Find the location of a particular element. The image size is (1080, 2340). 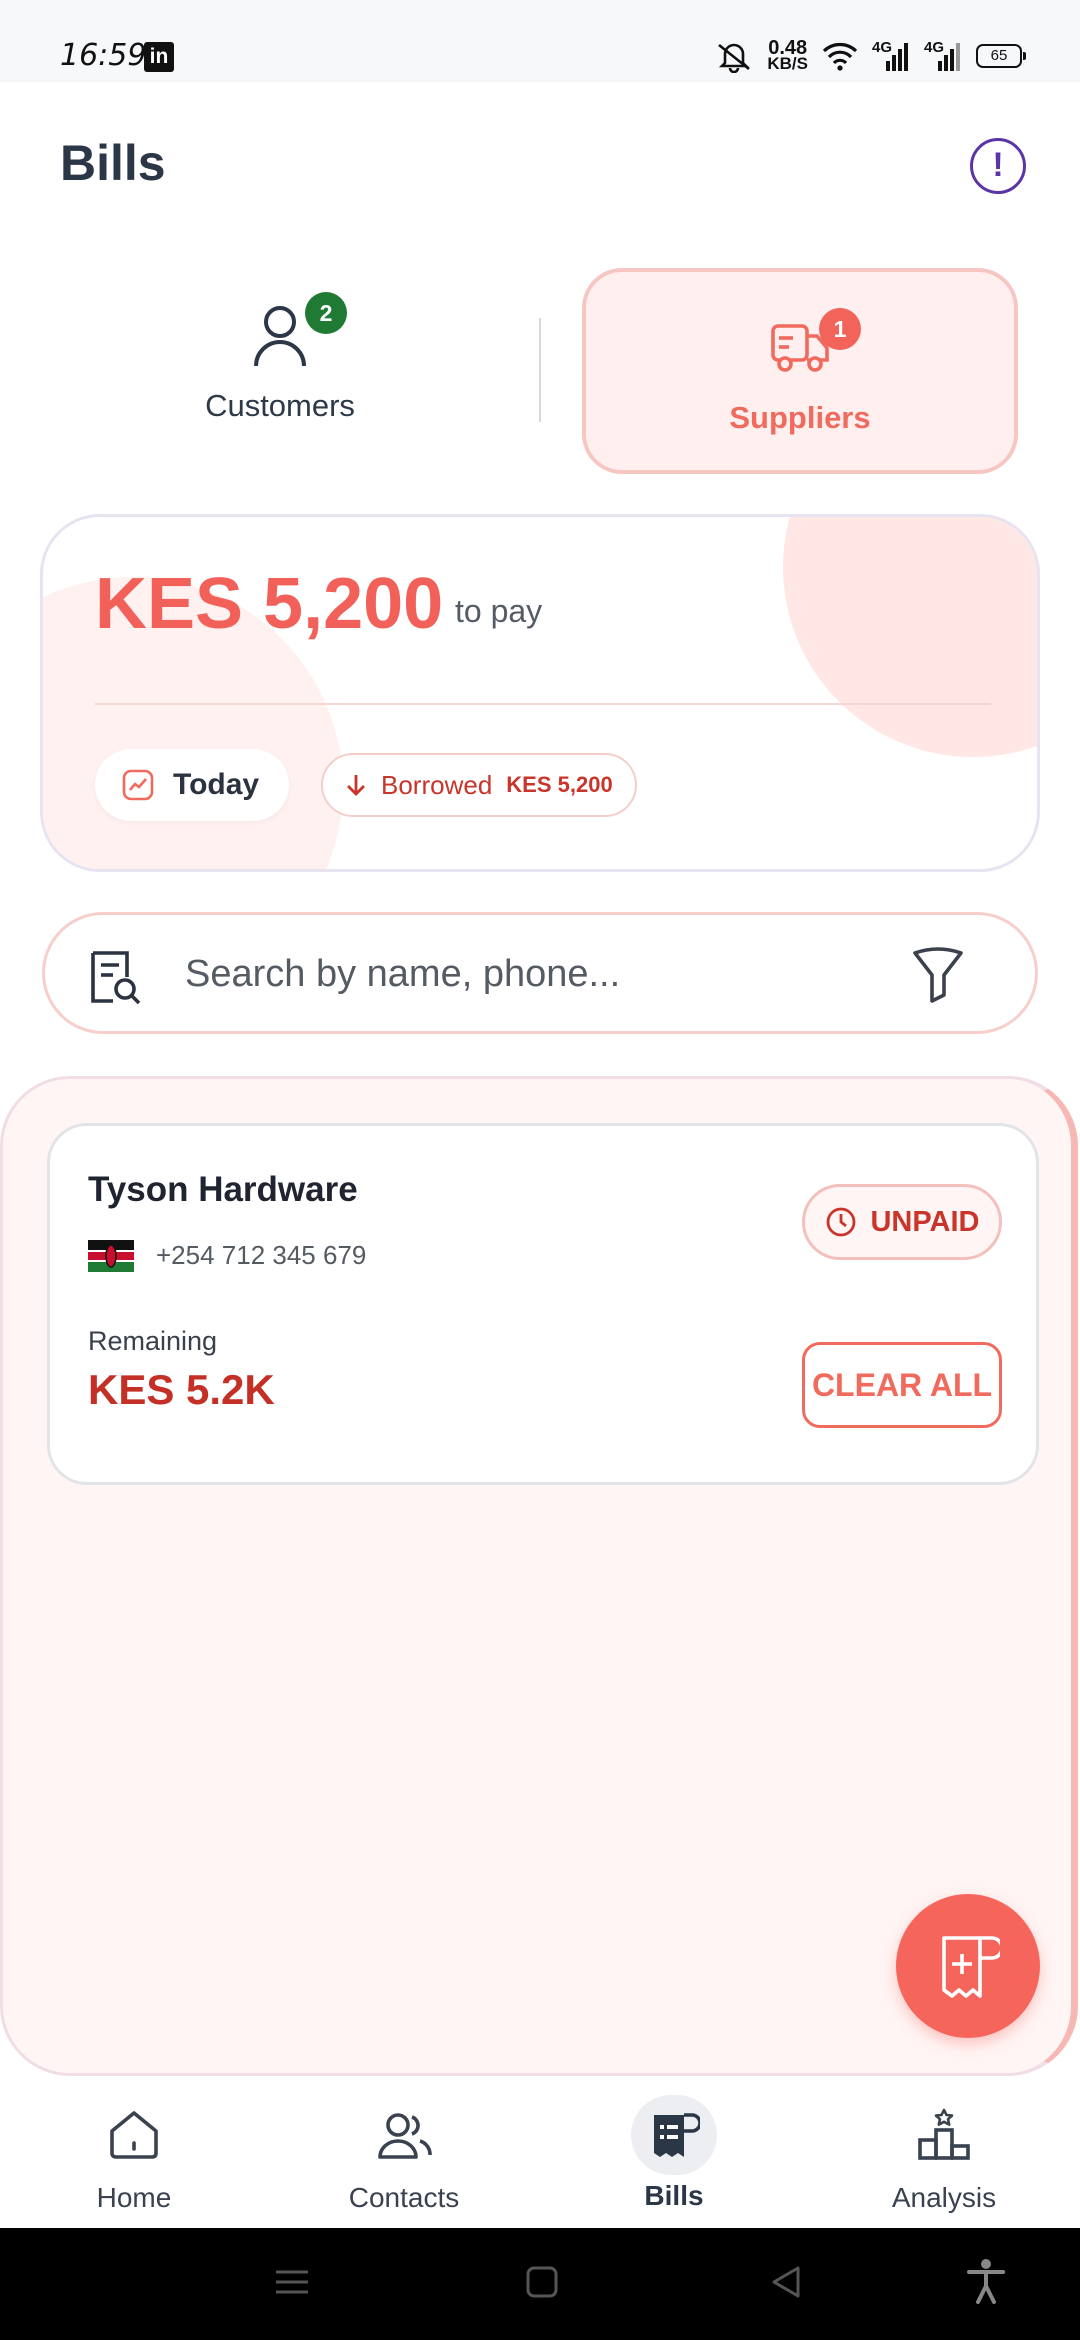

add-bill-button is located at coordinates (968, 1966).